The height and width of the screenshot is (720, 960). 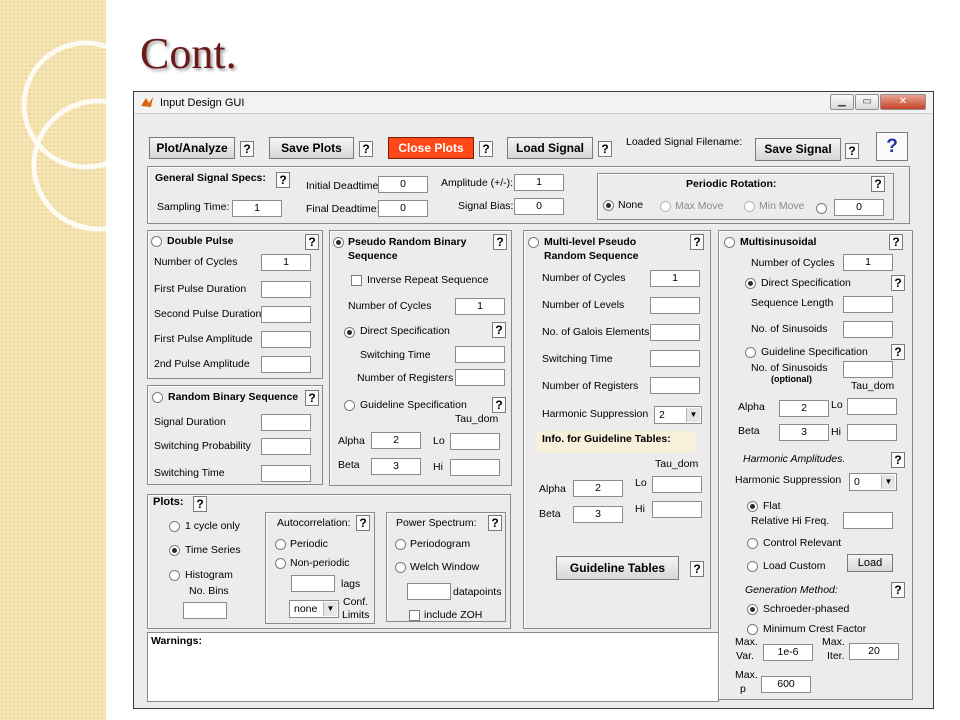 I want to click on dp-second-duration-input, so click(x=286, y=314).